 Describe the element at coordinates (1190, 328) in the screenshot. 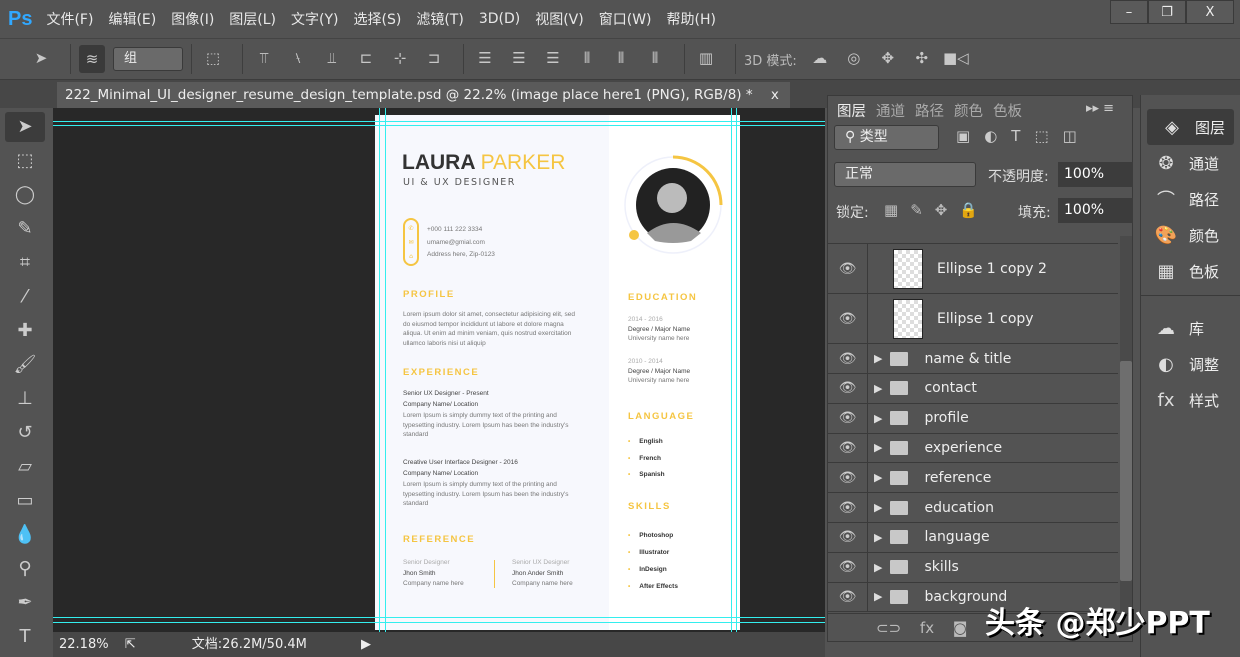

I see `dock-libraries: ☁ 库` at that location.